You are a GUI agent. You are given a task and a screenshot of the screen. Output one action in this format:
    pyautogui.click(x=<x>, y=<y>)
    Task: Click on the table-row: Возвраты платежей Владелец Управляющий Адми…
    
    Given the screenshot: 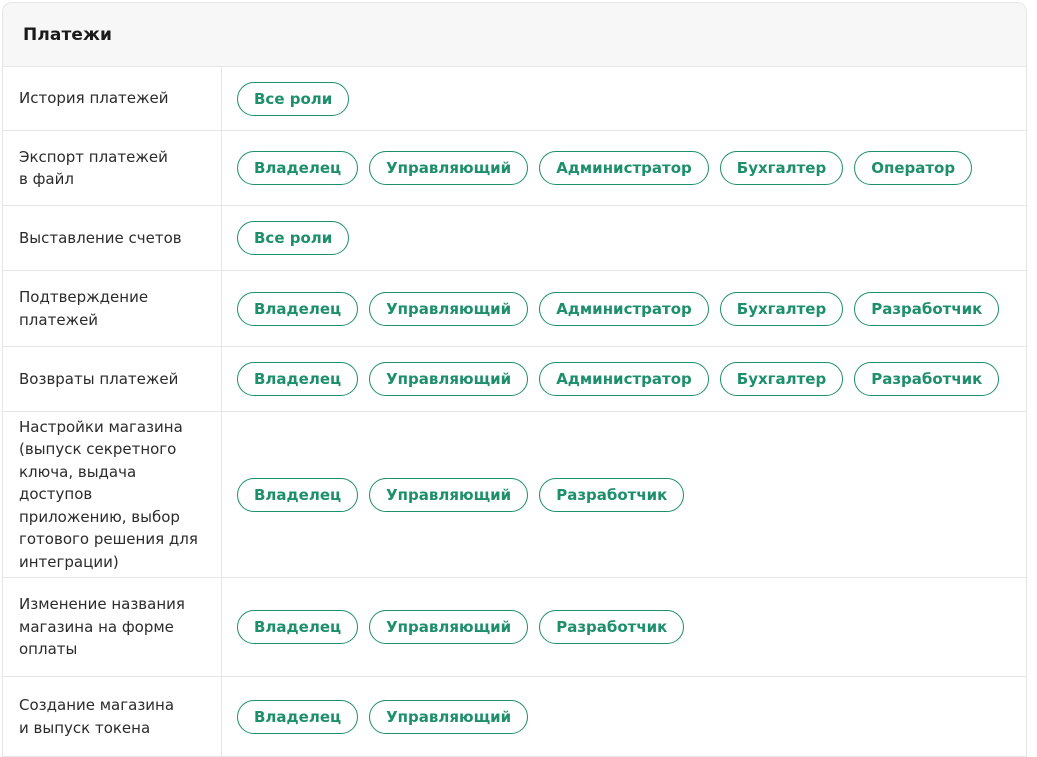 What is the action you would take?
    pyautogui.click(x=514, y=379)
    